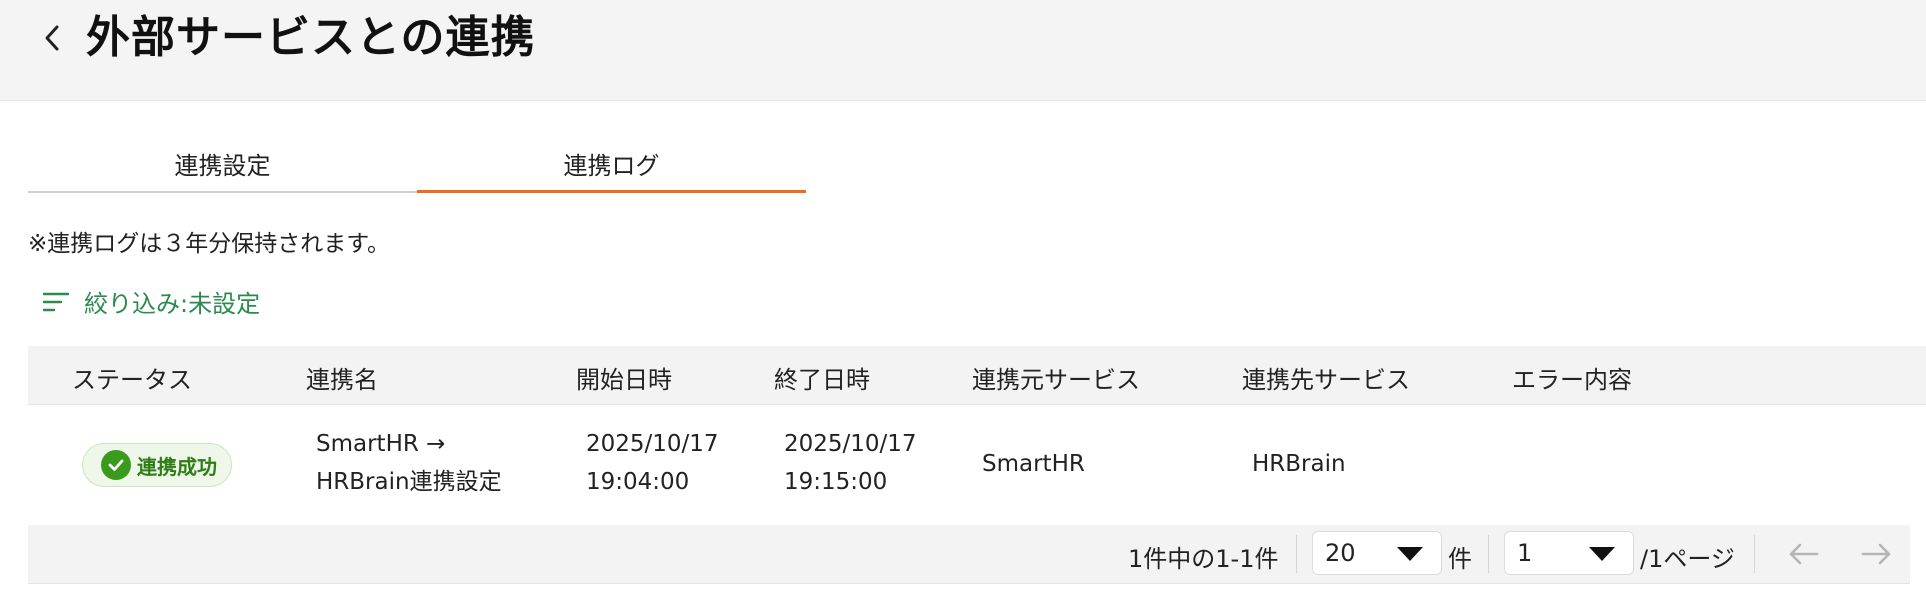 The image size is (1926, 594). I want to click on column-header-status: ステータス, so click(132, 380).